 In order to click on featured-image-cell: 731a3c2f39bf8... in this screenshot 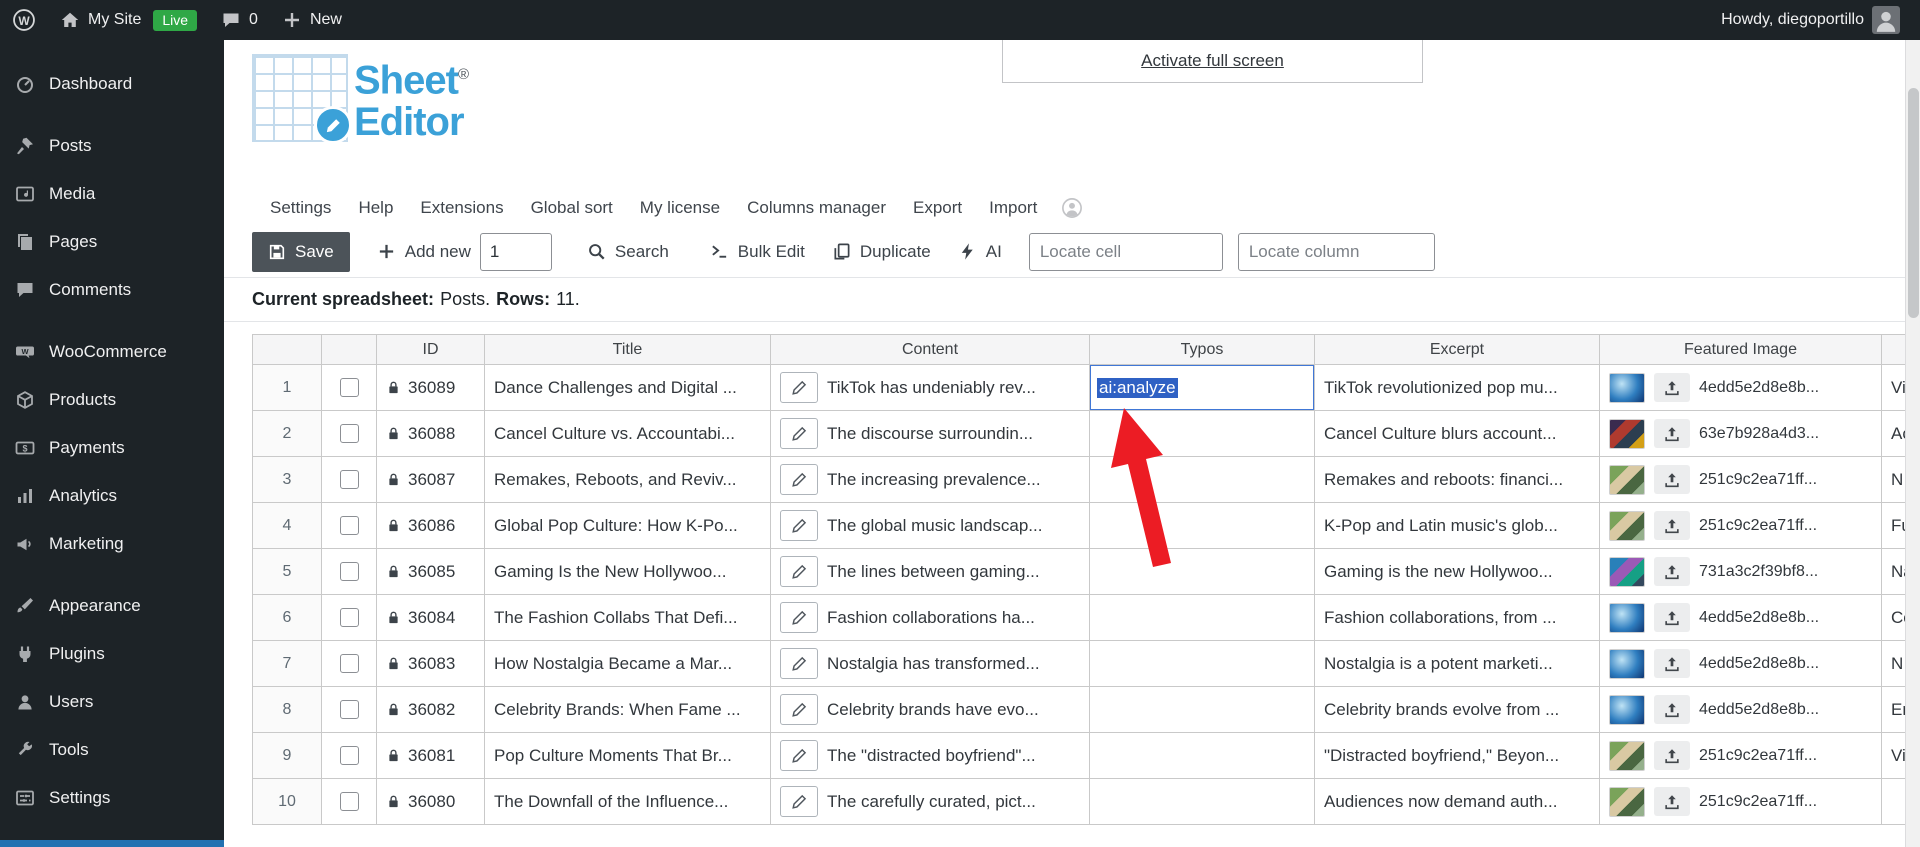, I will do `click(1741, 572)`.